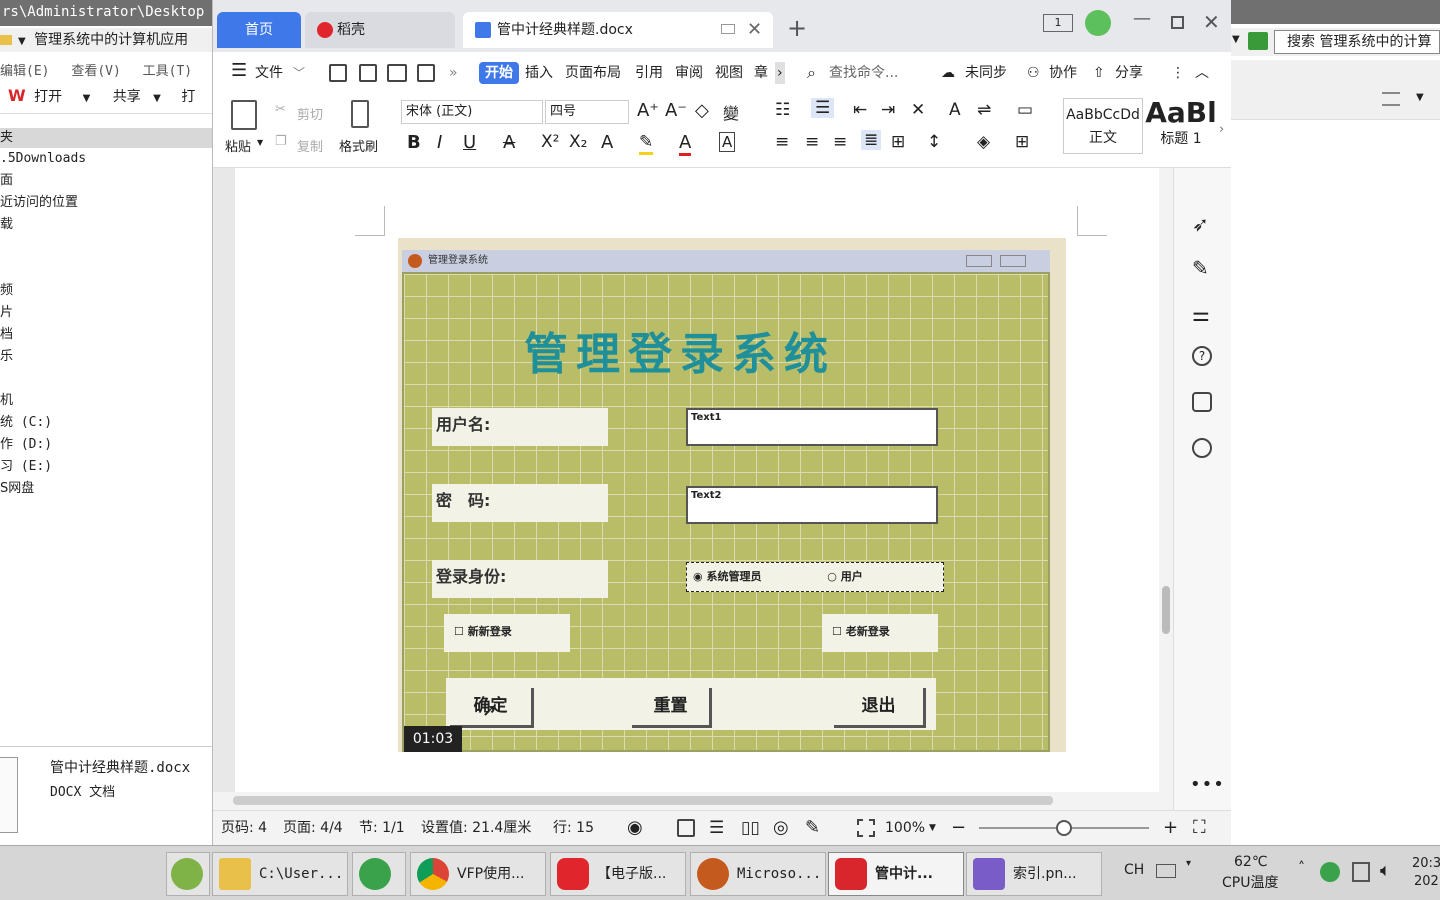 This screenshot has height=900, width=1440. What do you see at coordinates (1098, 23) in the screenshot?
I see `user-avatar` at bounding box center [1098, 23].